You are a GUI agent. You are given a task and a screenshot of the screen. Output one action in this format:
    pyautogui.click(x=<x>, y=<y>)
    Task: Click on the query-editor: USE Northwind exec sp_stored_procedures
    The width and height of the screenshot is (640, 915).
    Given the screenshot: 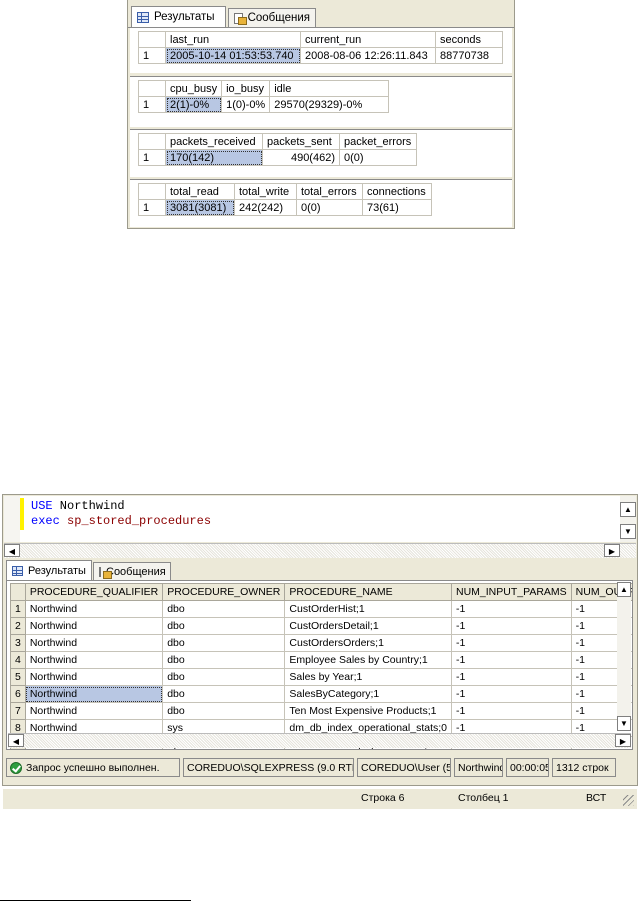 What is the action you would take?
    pyautogui.click(x=313, y=519)
    